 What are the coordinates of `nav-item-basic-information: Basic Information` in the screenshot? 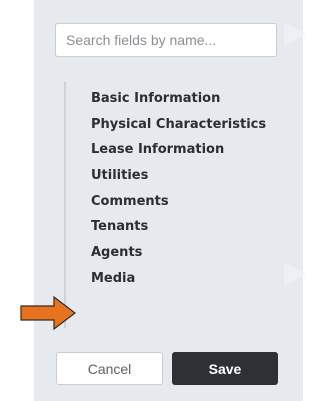 It's located at (178, 99).